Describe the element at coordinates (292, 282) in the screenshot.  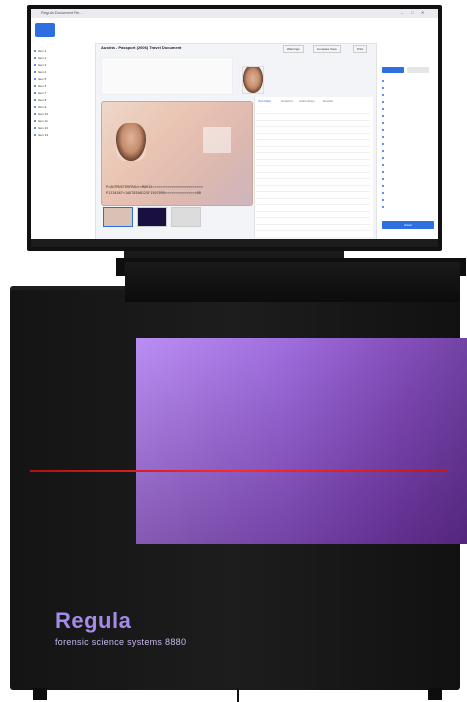
I see `document-reader-slot` at that location.